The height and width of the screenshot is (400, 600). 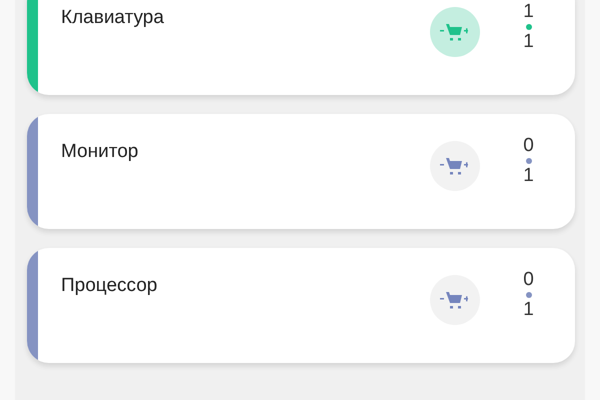 I want to click on count-text: 1, so click(x=528, y=12).